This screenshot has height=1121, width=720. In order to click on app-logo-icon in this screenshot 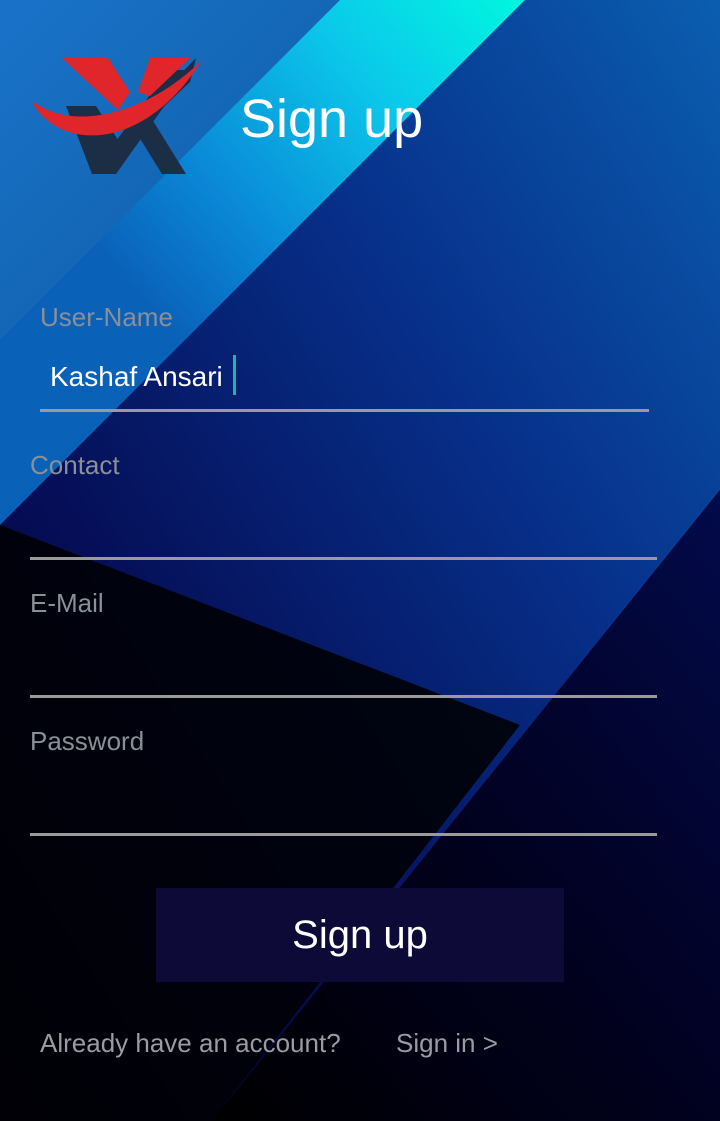, I will do `click(117, 116)`.